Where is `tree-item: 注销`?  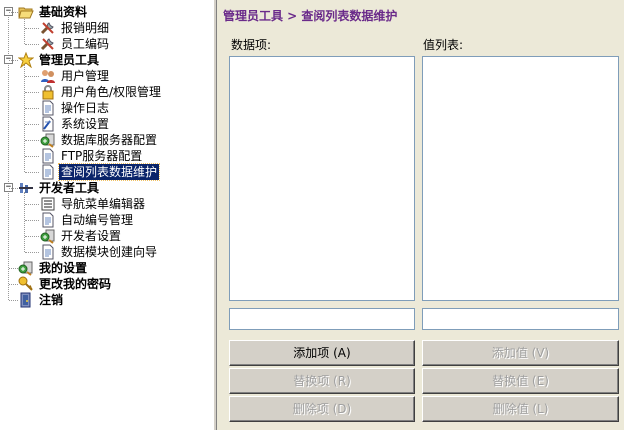 tree-item: 注销 is located at coordinates (41, 300).